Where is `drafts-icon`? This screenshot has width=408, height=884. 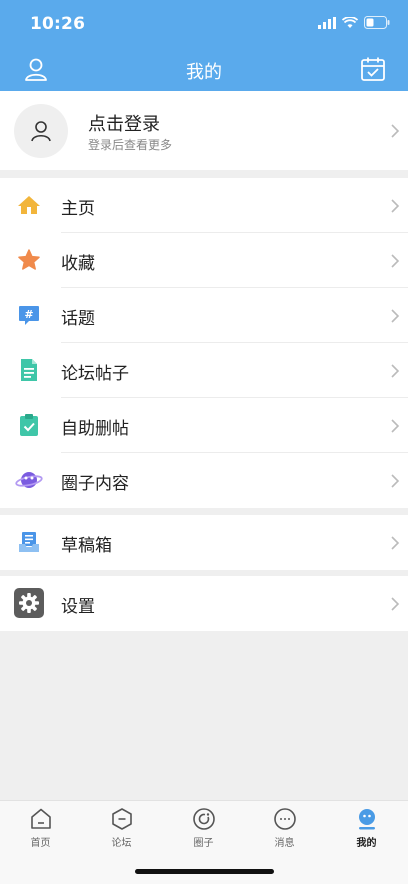
drafts-icon is located at coordinates (29, 542).